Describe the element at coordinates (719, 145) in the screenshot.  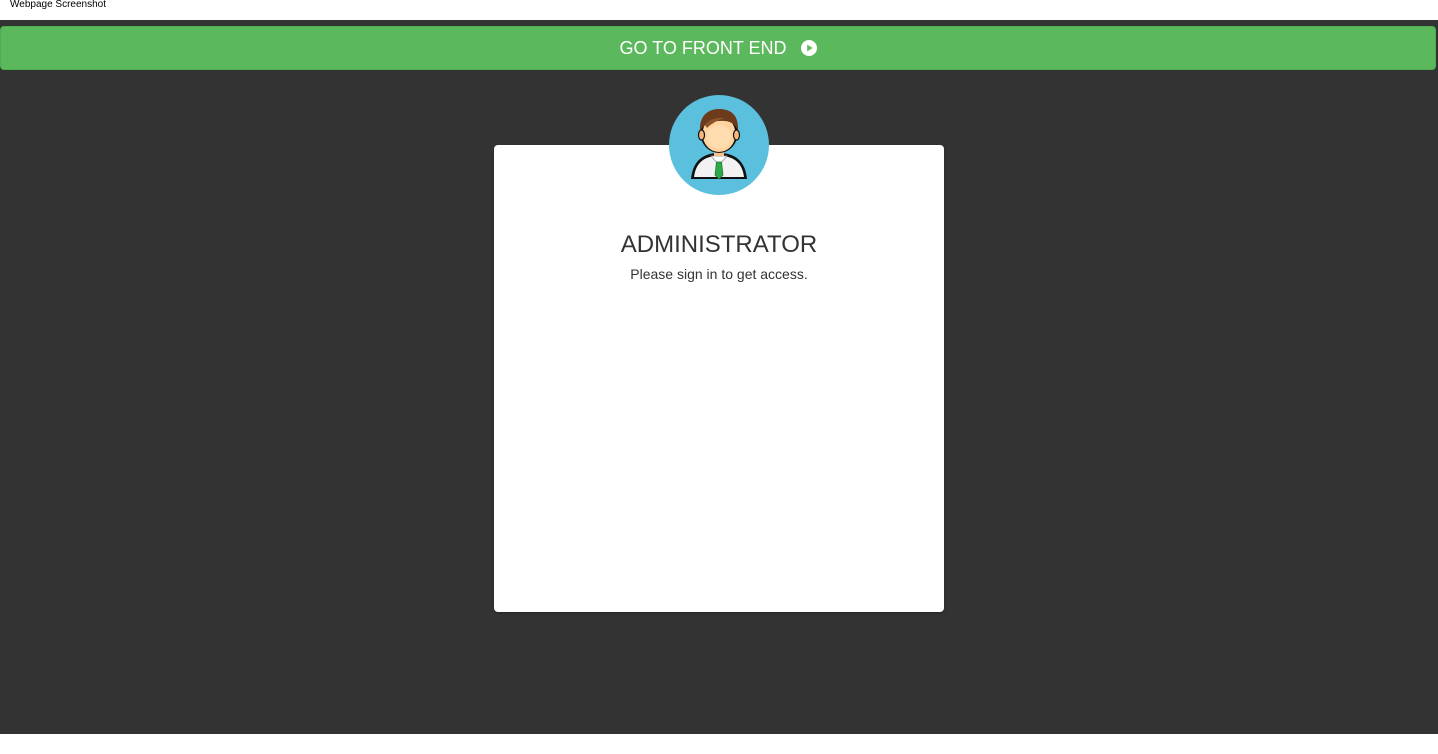
I see `admin-user-avatar-icon` at that location.